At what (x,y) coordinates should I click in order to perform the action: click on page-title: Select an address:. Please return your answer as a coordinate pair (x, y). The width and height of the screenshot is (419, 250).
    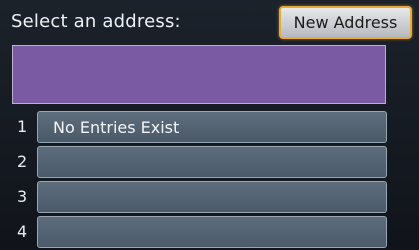
    Looking at the image, I should click on (96, 21).